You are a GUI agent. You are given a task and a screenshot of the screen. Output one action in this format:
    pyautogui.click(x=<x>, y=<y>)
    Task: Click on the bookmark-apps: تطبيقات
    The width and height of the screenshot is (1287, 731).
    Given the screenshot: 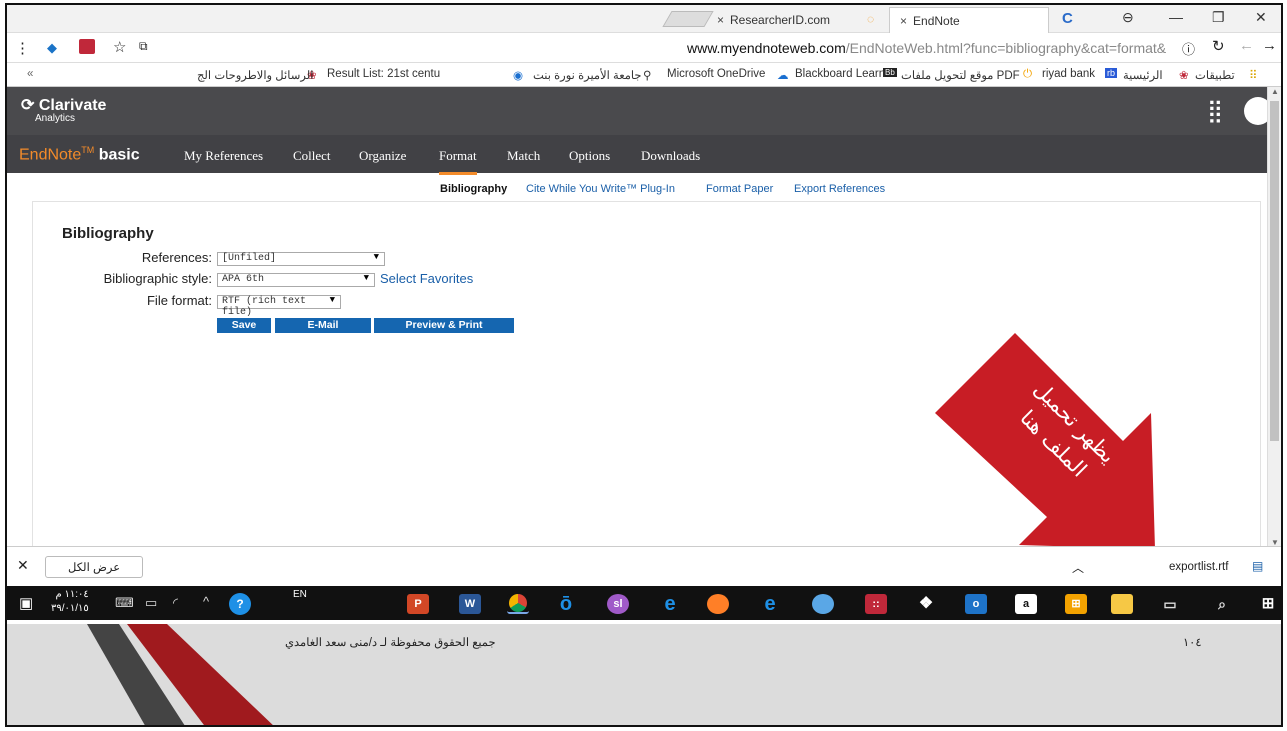 What is the action you would take?
    pyautogui.click(x=1215, y=75)
    